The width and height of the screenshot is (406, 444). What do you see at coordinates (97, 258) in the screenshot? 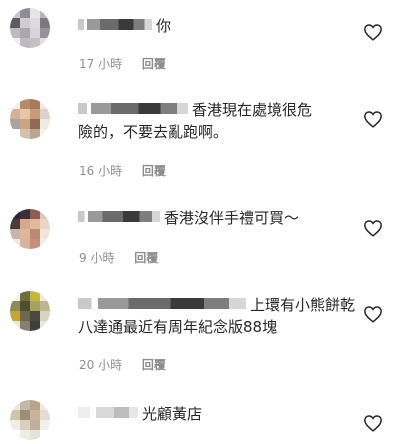
I see `comment-time: 9 小時` at bounding box center [97, 258].